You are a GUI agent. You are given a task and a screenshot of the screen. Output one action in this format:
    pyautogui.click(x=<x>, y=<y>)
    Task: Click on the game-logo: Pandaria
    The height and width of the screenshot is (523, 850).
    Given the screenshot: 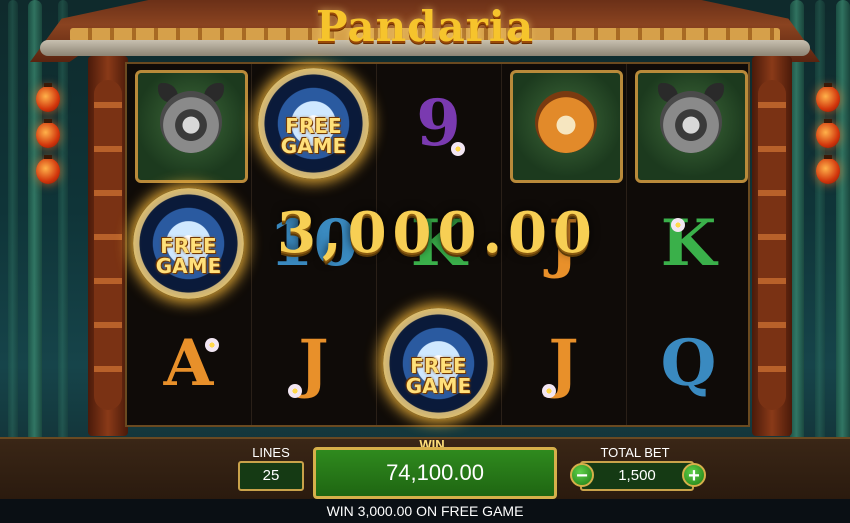 What is the action you would take?
    pyautogui.click(x=425, y=26)
    